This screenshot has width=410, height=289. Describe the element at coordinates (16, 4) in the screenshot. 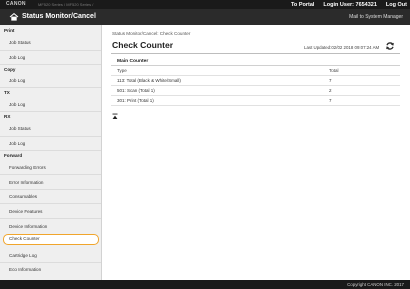

I see `brand-logo: CANON` at that location.